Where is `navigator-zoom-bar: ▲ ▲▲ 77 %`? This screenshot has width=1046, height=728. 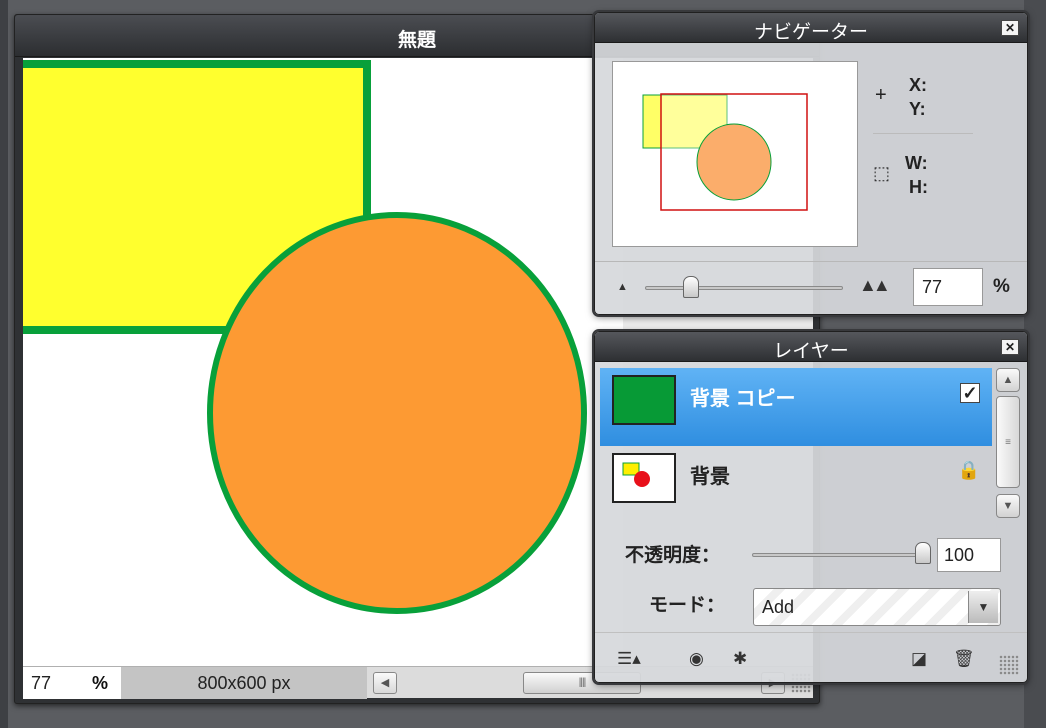 navigator-zoom-bar: ▲ ▲▲ 77 % is located at coordinates (811, 288).